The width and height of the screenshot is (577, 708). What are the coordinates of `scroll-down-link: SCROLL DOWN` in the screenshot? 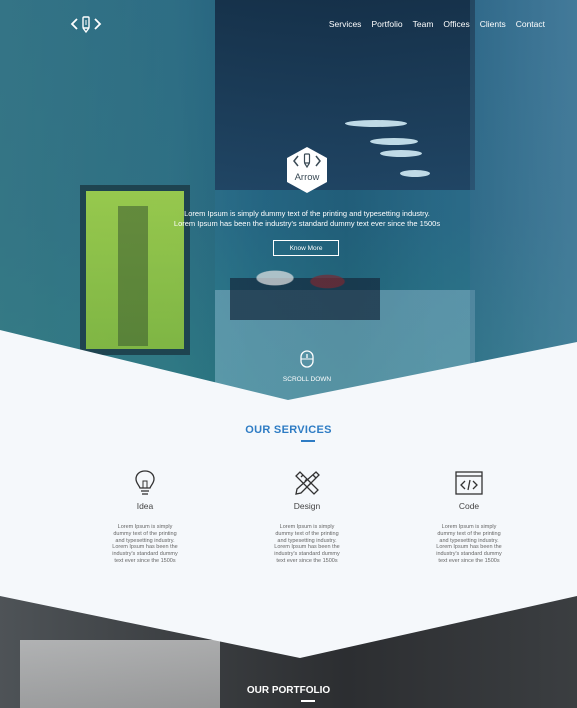 It's located at (307, 366).